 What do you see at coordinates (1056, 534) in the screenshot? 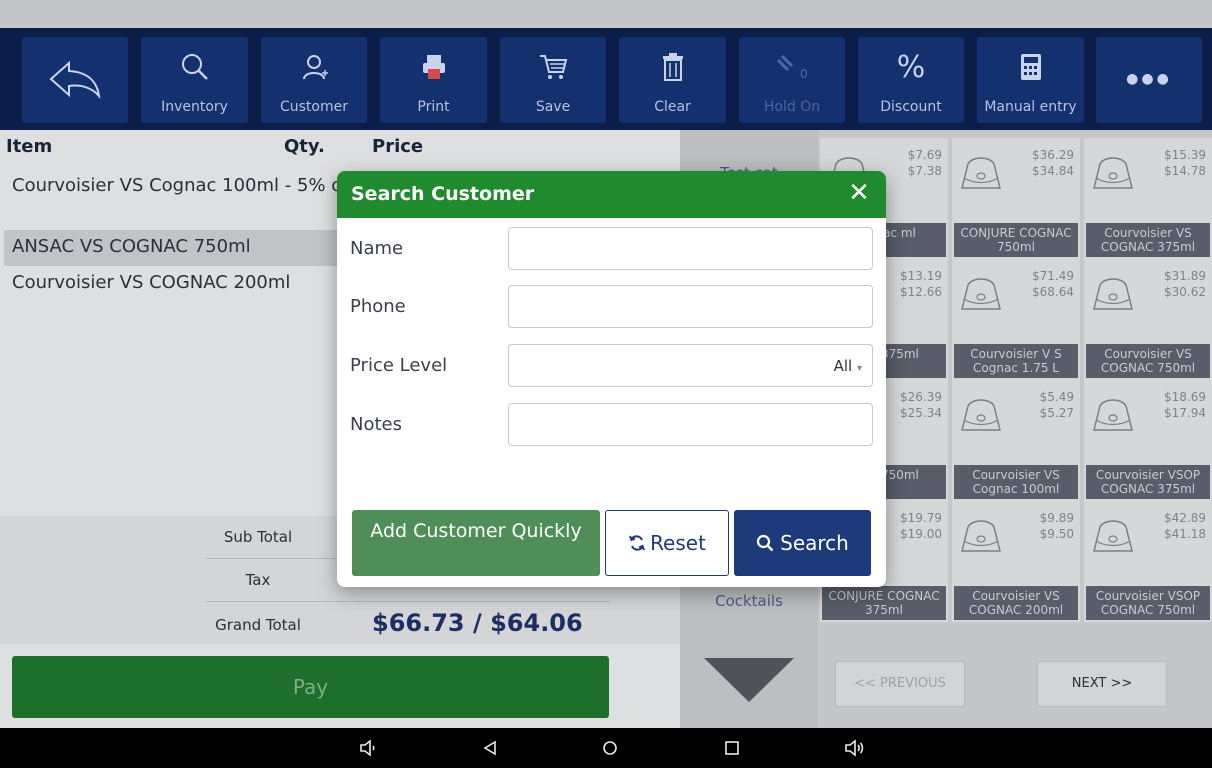
I see `product-price-alt: $9.50` at bounding box center [1056, 534].